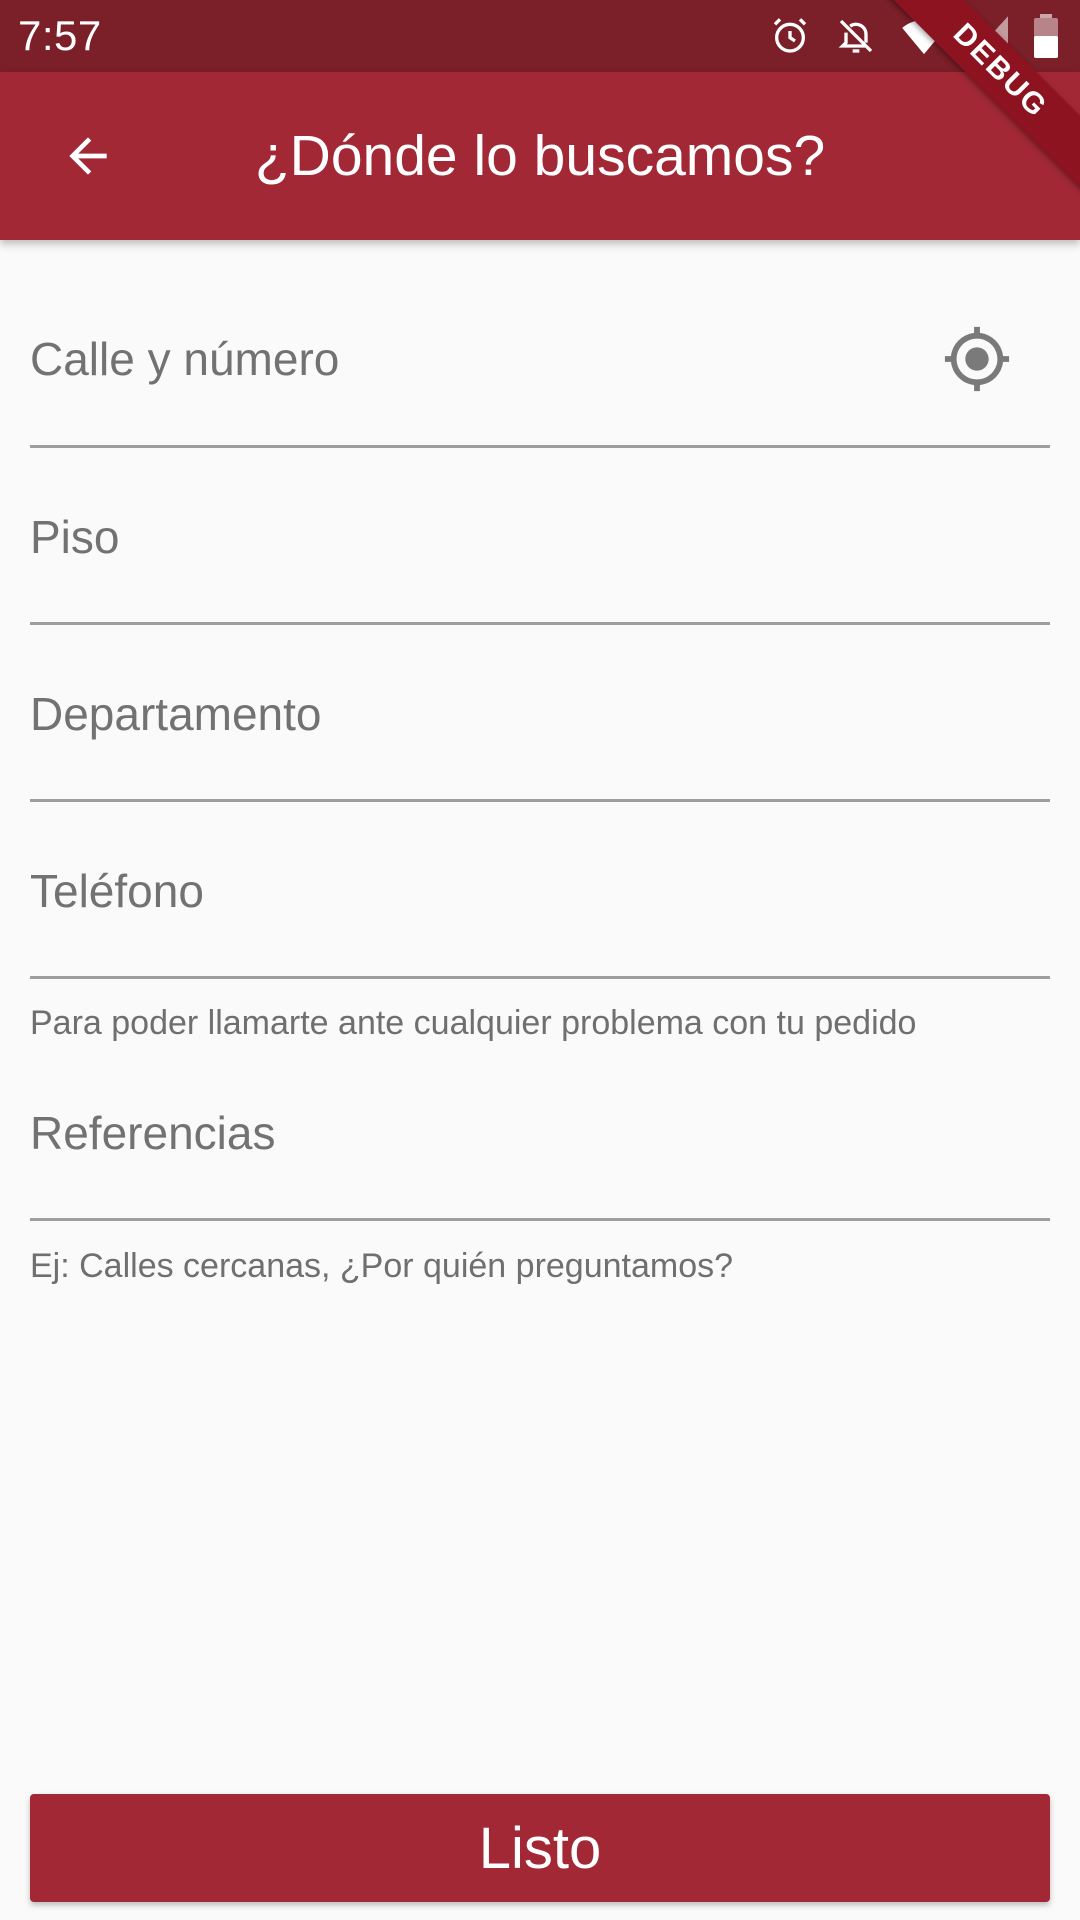  Describe the element at coordinates (540, 763) in the screenshot. I see `apartment-input` at that location.